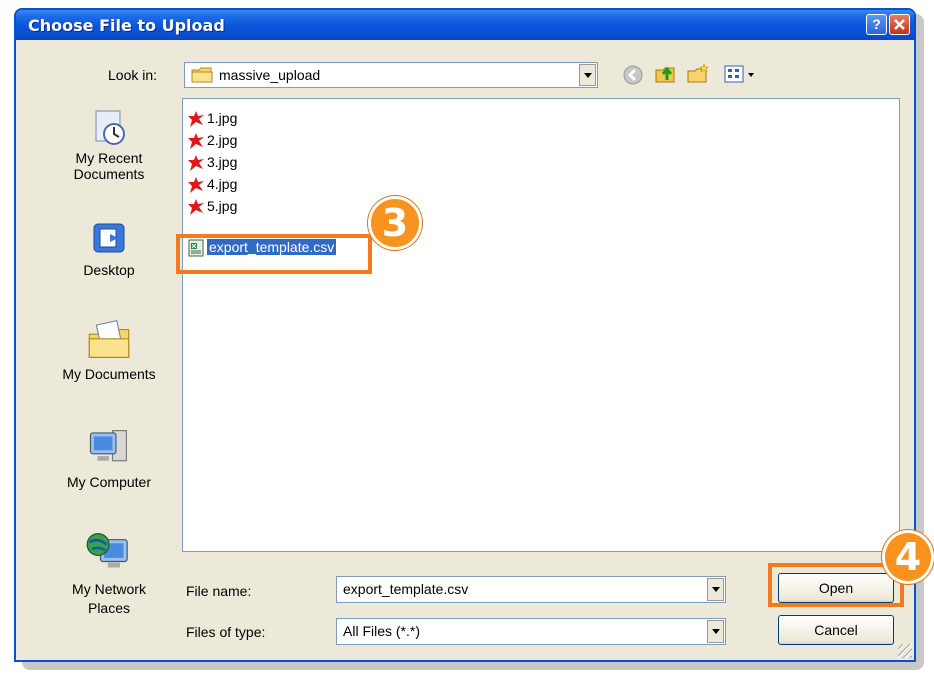 Image resolution: width=934 pixels, height=676 pixels. I want to click on list-item: 4.jpg, so click(212, 184).